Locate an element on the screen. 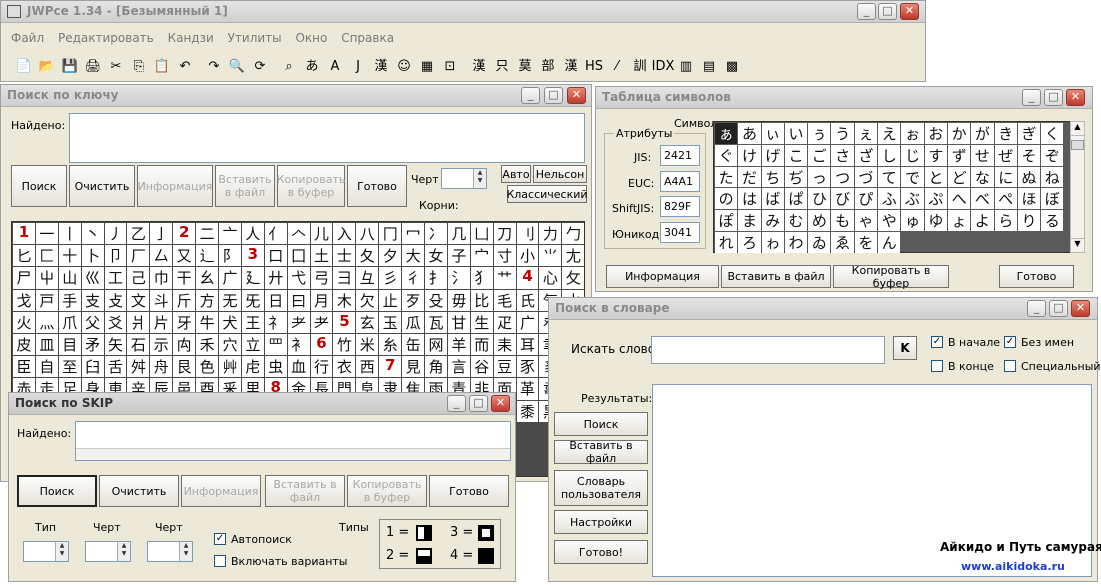 Image resolution: width=1101 pixels, height=585 pixels. radical-cell: 文 is located at coordinates (138, 300).